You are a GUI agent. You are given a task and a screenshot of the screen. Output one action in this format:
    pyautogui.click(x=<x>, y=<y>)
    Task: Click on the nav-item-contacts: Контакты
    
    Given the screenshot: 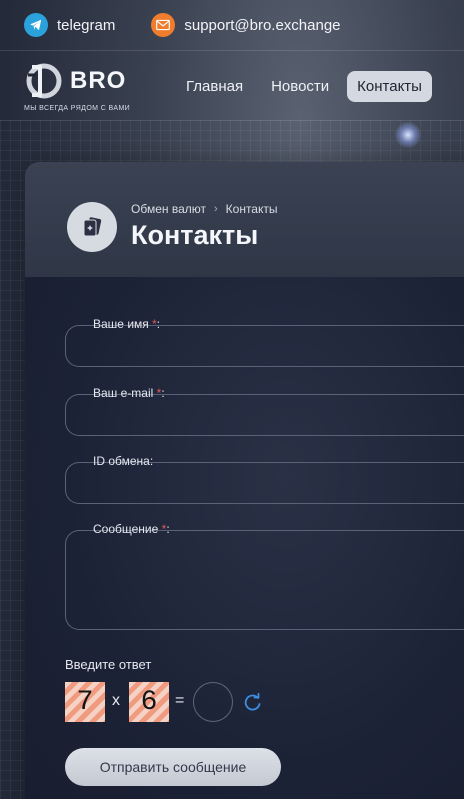 What is the action you would take?
    pyautogui.click(x=389, y=86)
    